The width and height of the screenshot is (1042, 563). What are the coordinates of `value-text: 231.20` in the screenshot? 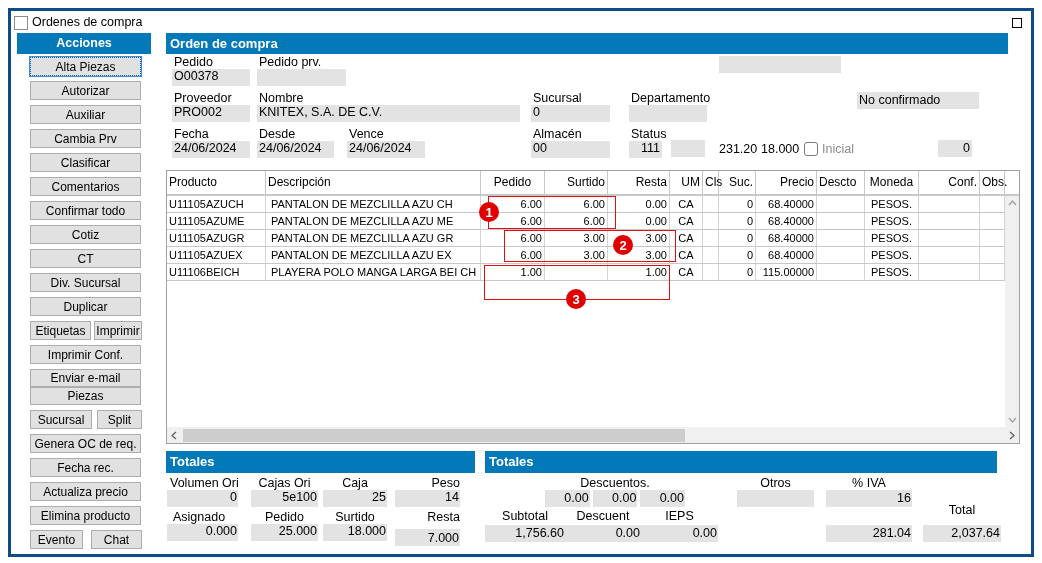 It's located at (738, 149).